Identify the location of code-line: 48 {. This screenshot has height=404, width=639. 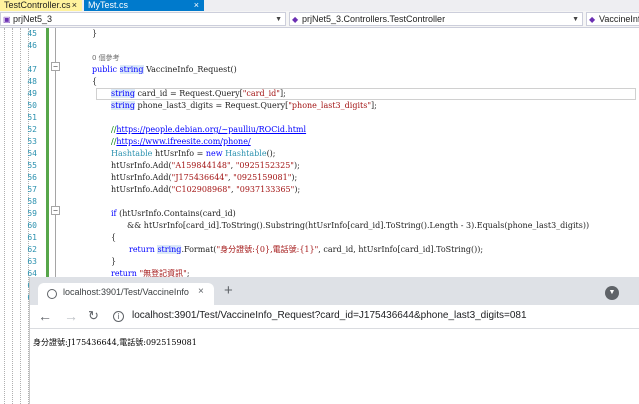
(319, 82).